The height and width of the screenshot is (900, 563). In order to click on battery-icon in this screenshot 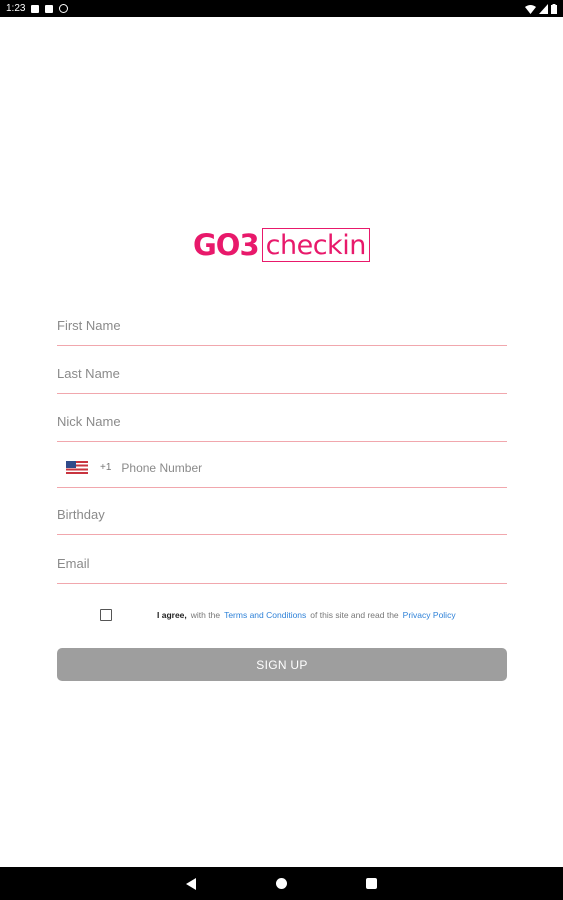, I will do `click(554, 8)`.